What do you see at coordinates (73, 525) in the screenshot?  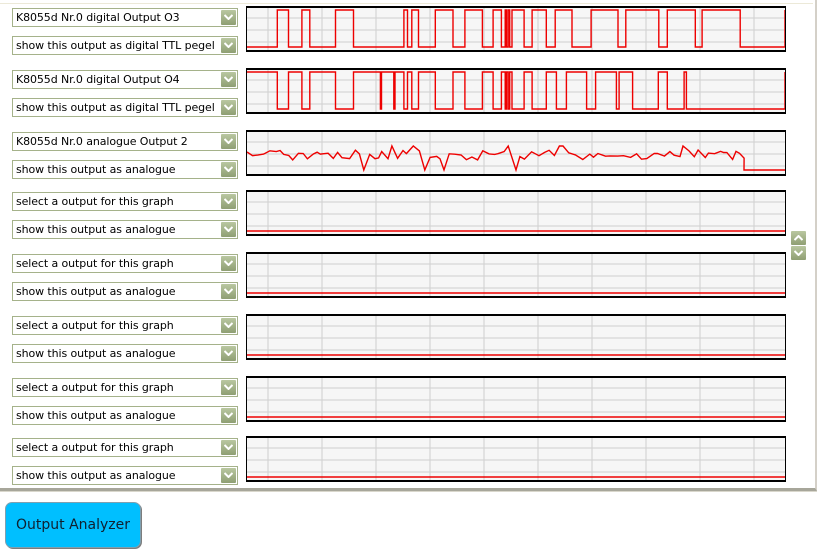 I see `output-analyzer-button: Output Analyzer` at bounding box center [73, 525].